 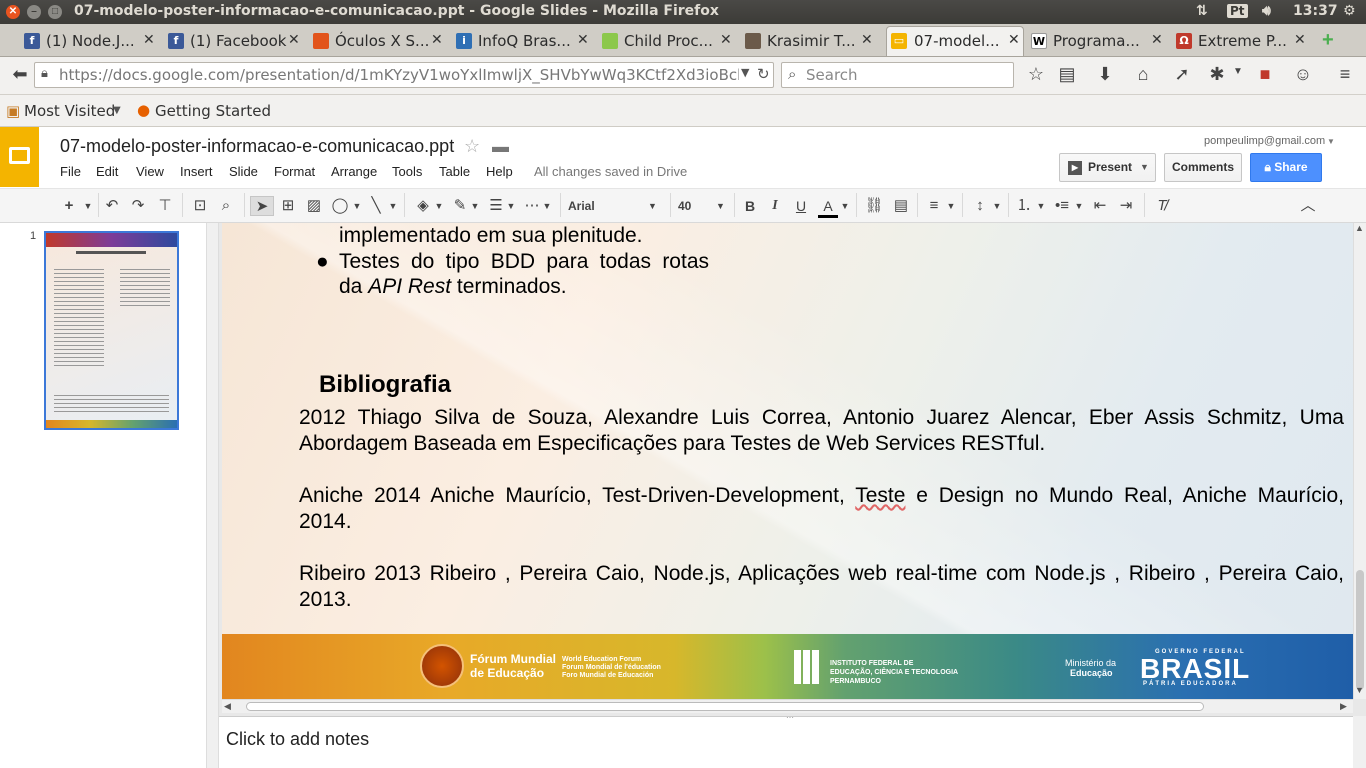 I want to click on account-email: pompeulimp@gmail.com, so click(x=1264, y=141).